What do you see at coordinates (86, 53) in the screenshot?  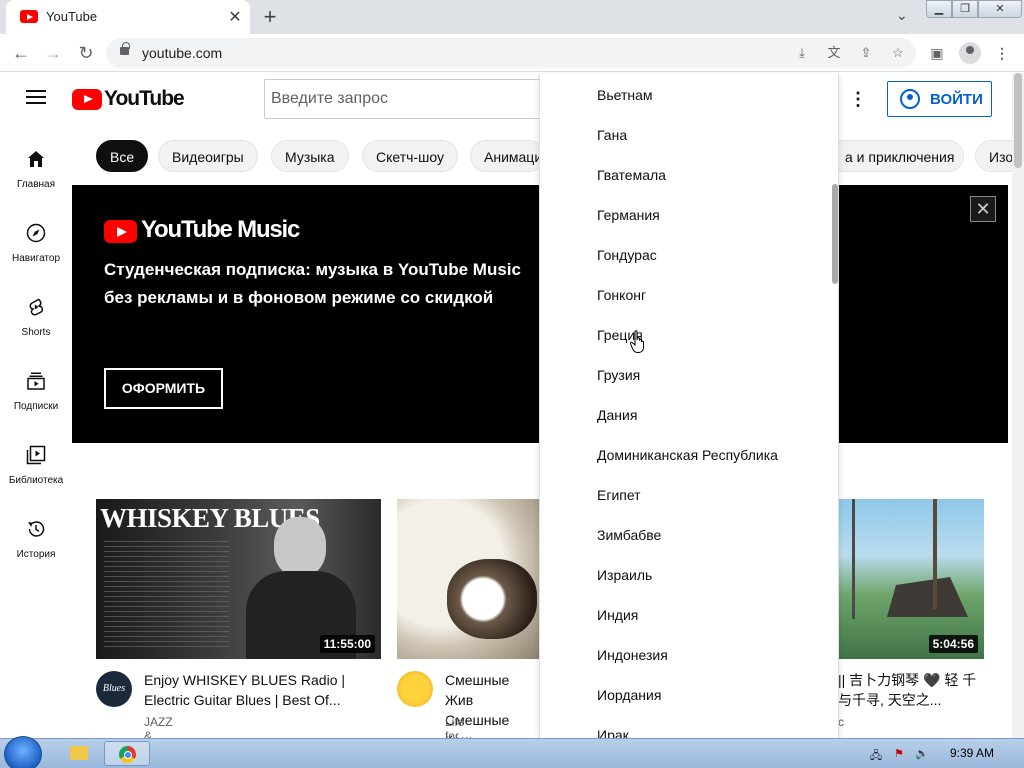 I see `reload-icon: ↻` at bounding box center [86, 53].